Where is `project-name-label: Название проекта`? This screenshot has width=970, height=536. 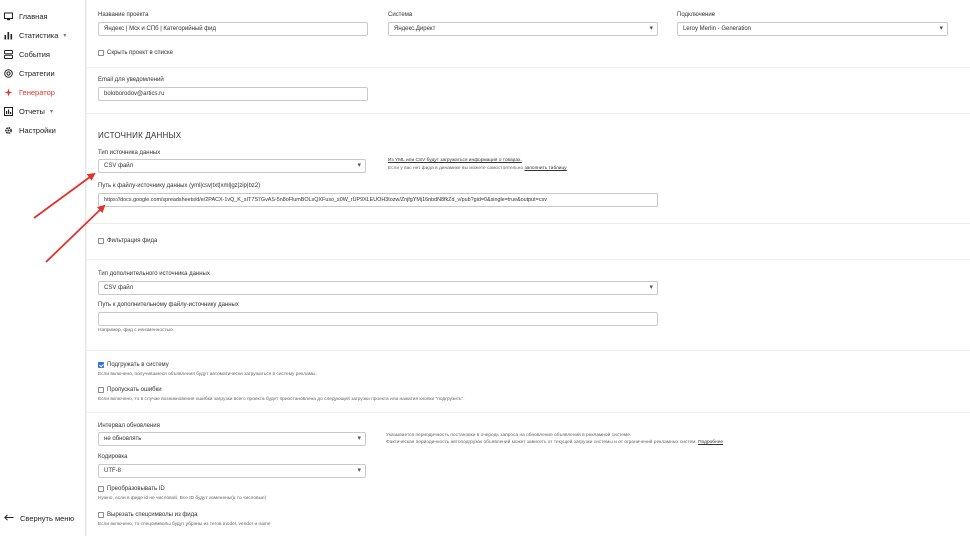 project-name-label: Название проекта is located at coordinates (123, 15).